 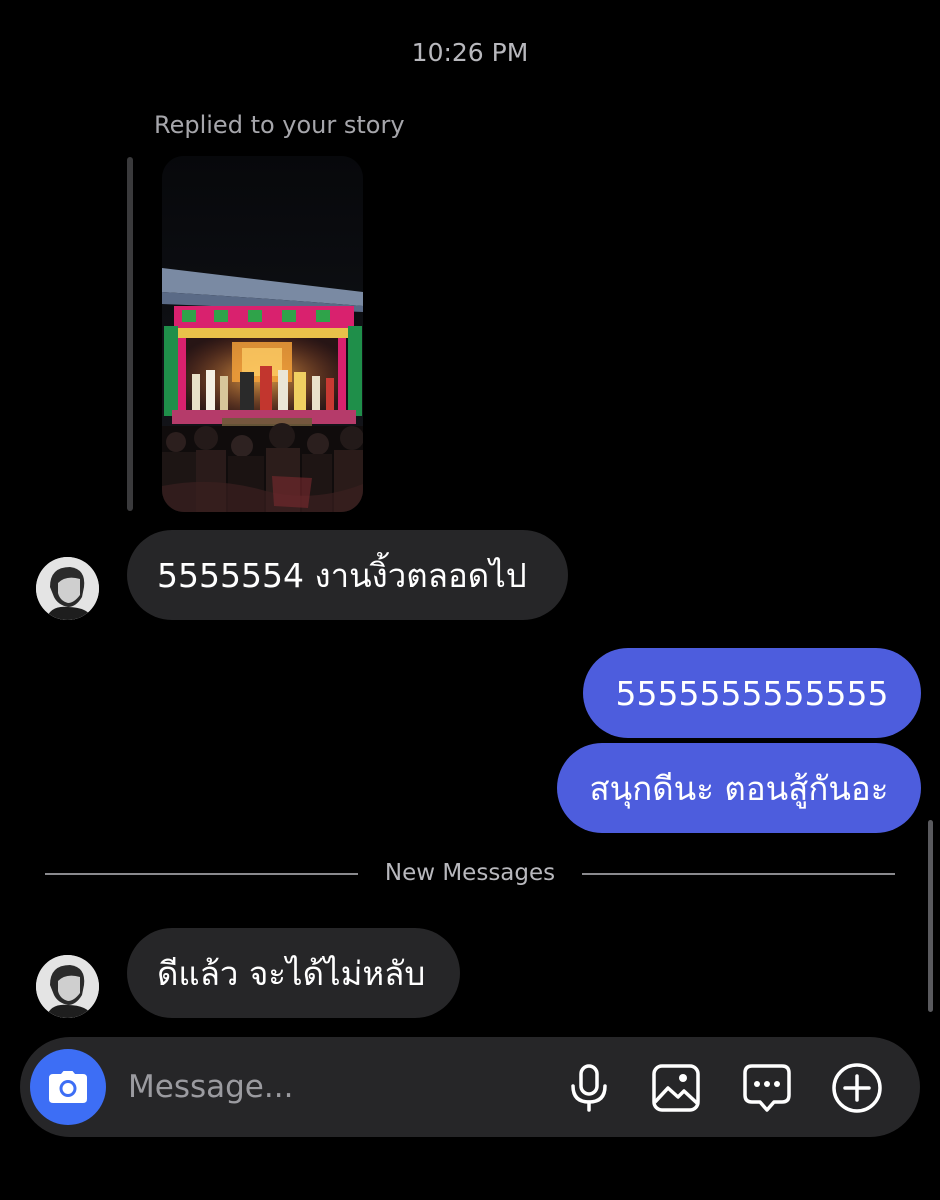 I want to click on message-bubble-outgoing: 5555555555555, so click(x=752, y=693).